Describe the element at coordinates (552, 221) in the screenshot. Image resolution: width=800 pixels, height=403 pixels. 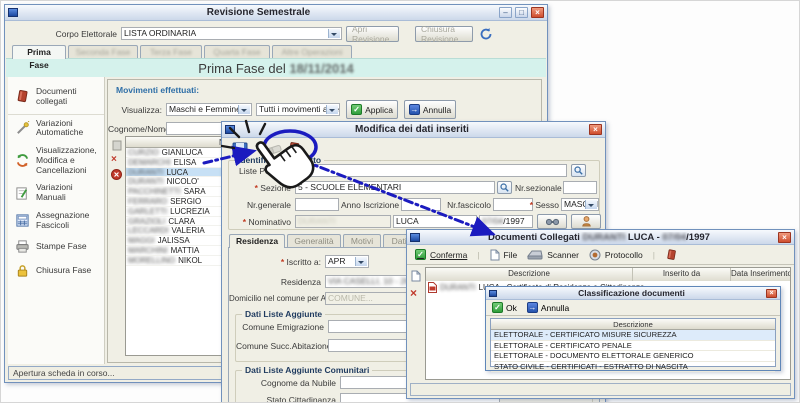
I see `binoculars-button` at that location.